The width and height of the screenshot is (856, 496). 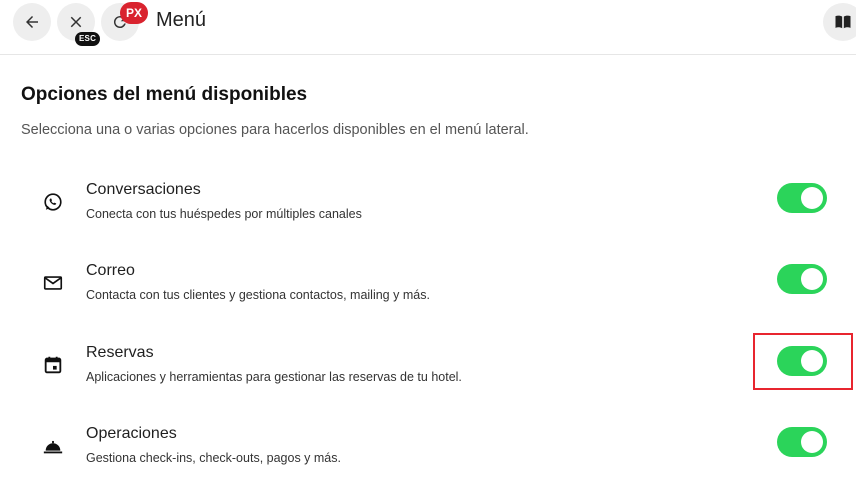 What do you see at coordinates (131, 433) in the screenshot?
I see `option-label: Operaciones` at bounding box center [131, 433].